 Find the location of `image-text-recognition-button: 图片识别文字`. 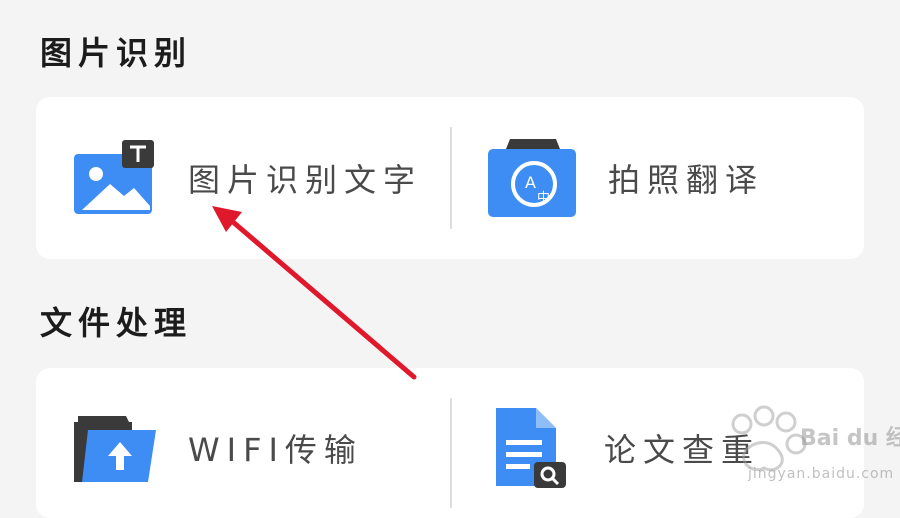

image-text-recognition-button: 图片识别文字 is located at coordinates (247, 178).